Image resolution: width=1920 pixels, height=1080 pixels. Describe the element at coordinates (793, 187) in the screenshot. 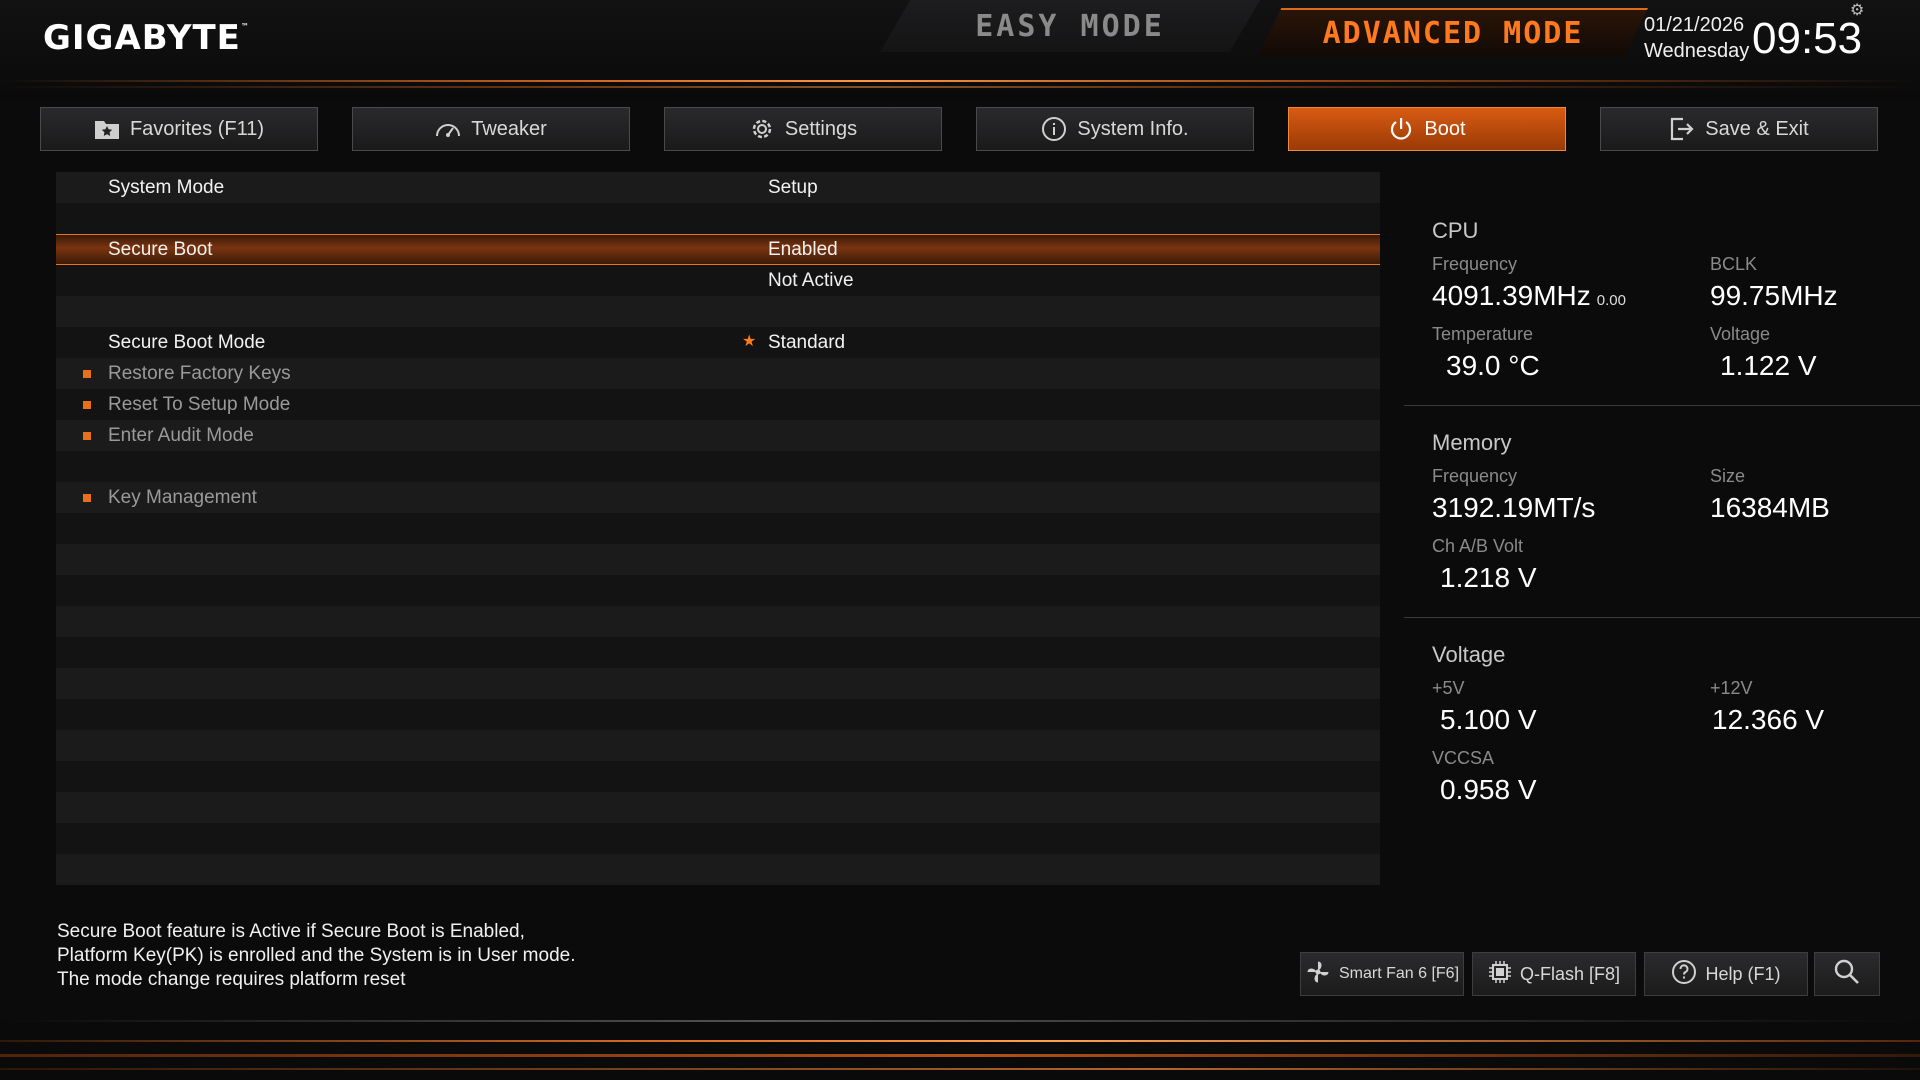

I see `system-mode-value: Setup` at that location.